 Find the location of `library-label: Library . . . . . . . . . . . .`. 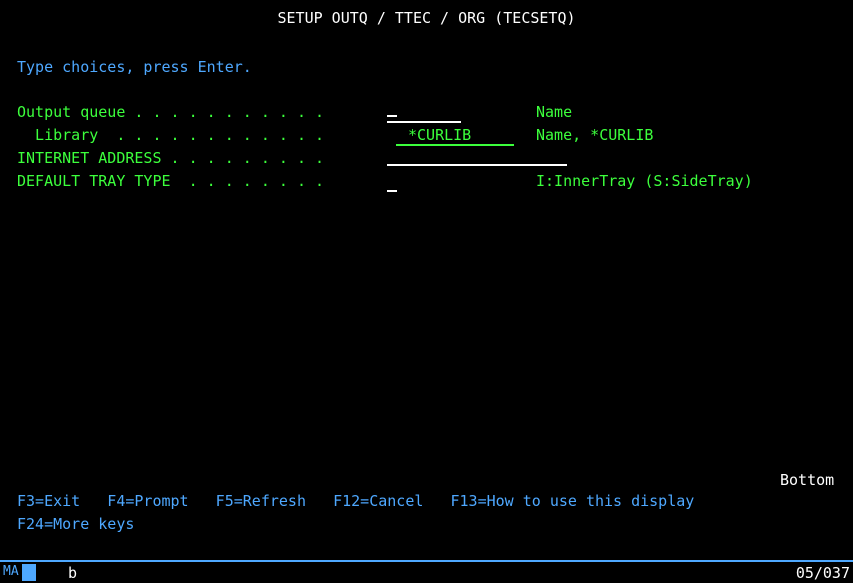

library-label: Library . . . . . . . . . . . . is located at coordinates (171, 135).